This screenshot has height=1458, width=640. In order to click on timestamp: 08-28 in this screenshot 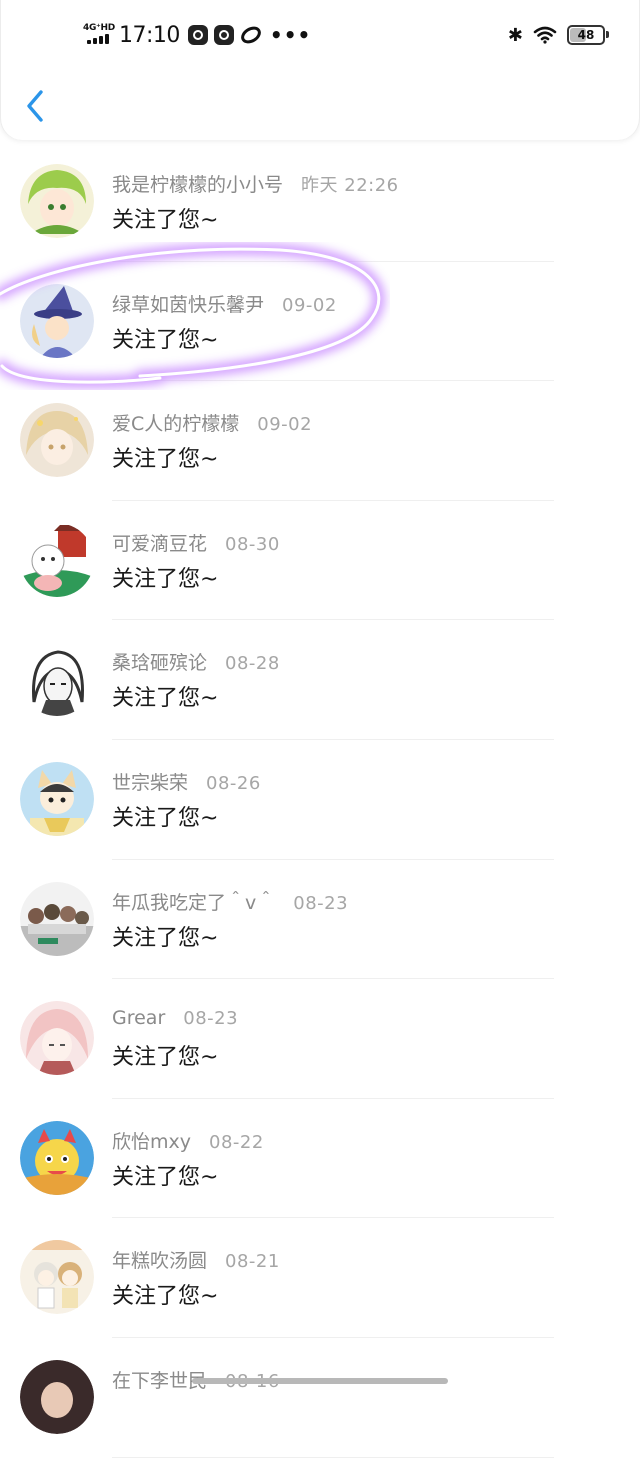, I will do `click(252, 664)`.